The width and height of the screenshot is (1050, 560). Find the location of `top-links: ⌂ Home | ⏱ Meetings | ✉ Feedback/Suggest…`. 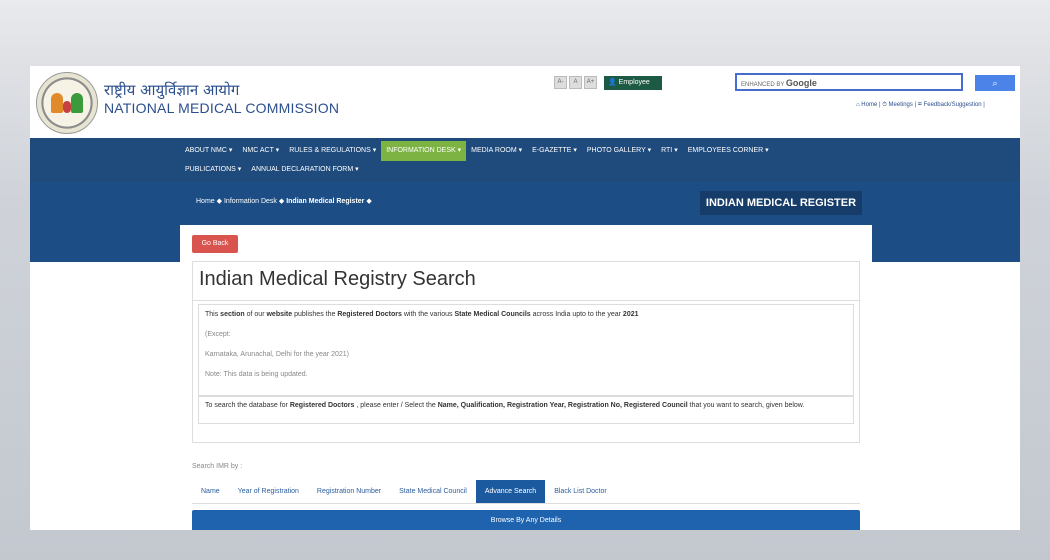

top-links: ⌂ Home | ⏱ Meetings | ✉ Feedback/Suggest… is located at coordinates (920, 105).